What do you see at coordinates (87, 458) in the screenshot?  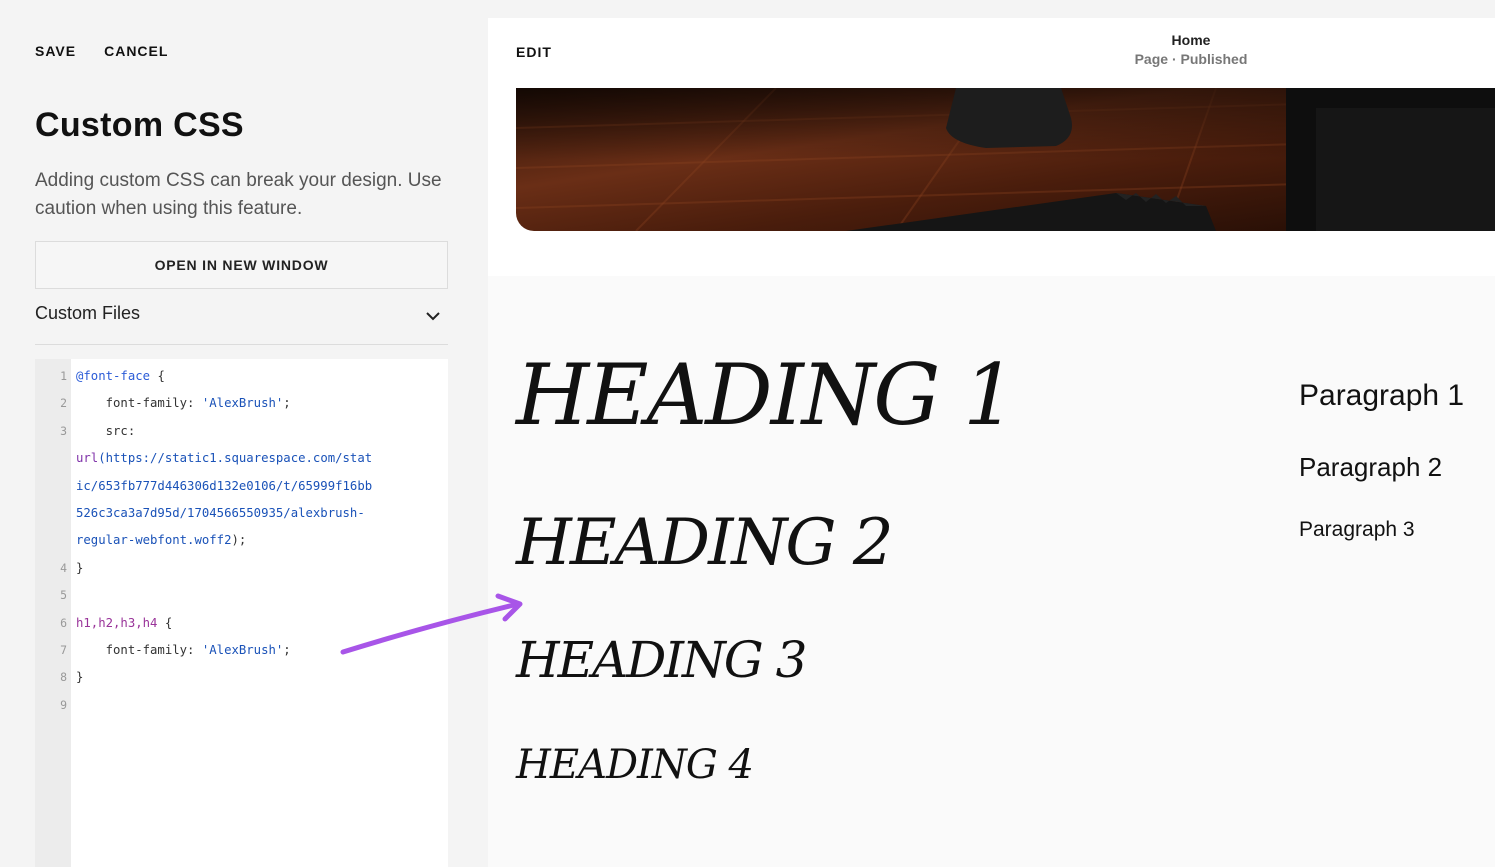 I see `code-token: url` at bounding box center [87, 458].